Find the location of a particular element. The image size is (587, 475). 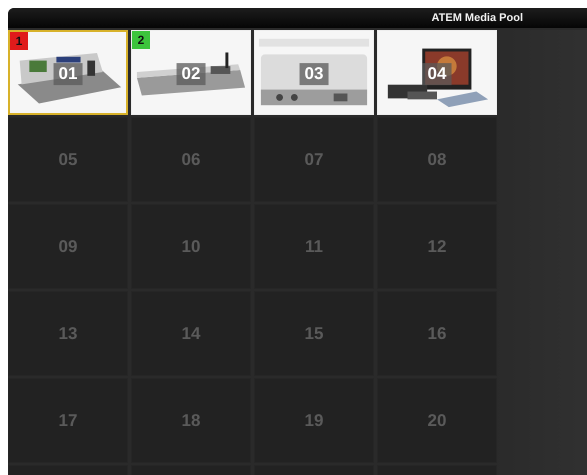

slot-number: 13 is located at coordinates (68, 334).